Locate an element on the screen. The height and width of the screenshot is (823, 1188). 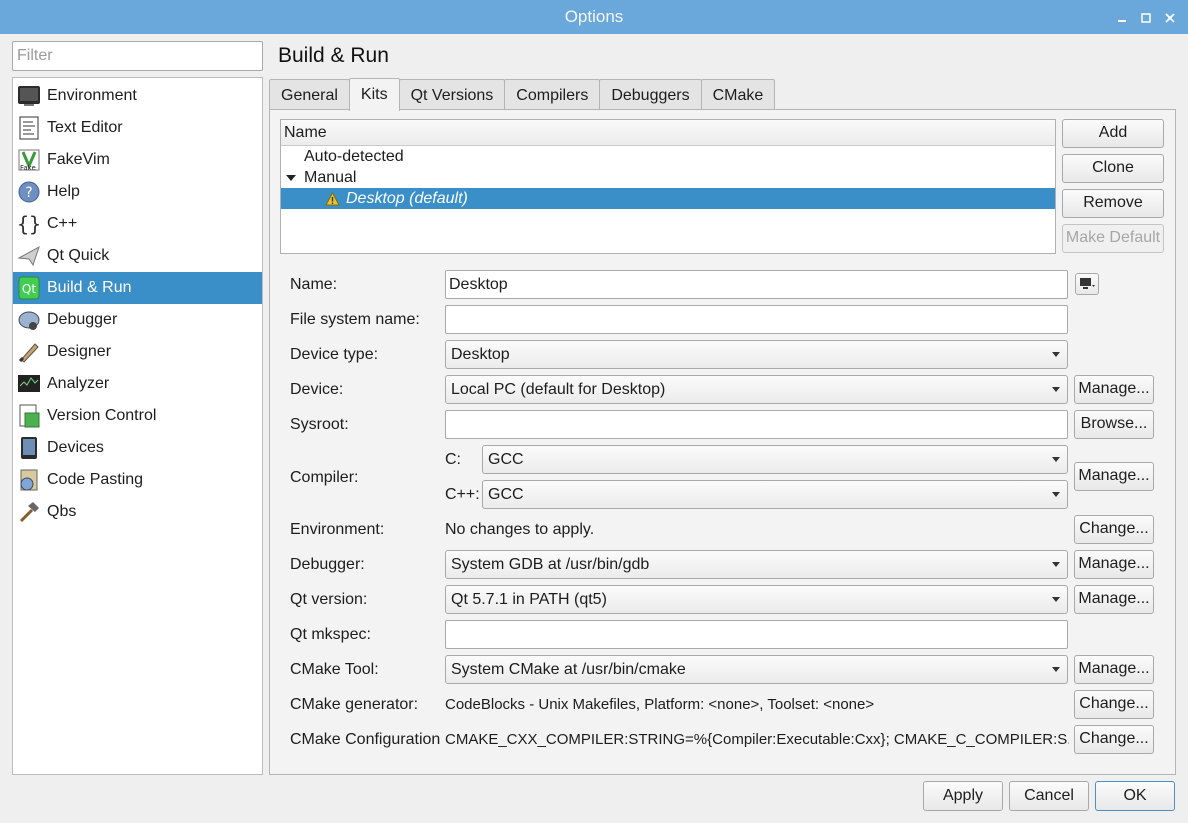
sidebar-item-debugger: Debugger is located at coordinates (137, 320).